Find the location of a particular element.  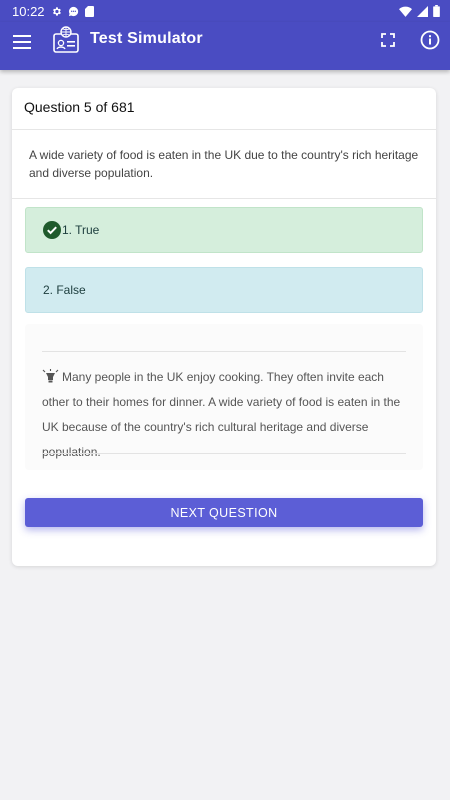

gear-icon is located at coordinates (56, 11).